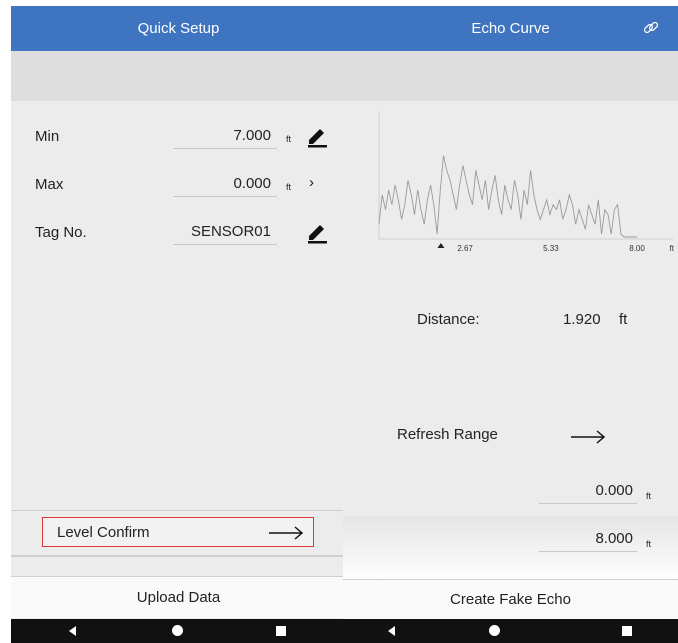  Describe the element at coordinates (637, 248) in the screenshot. I see `x-tick-label: 8.00` at that location.